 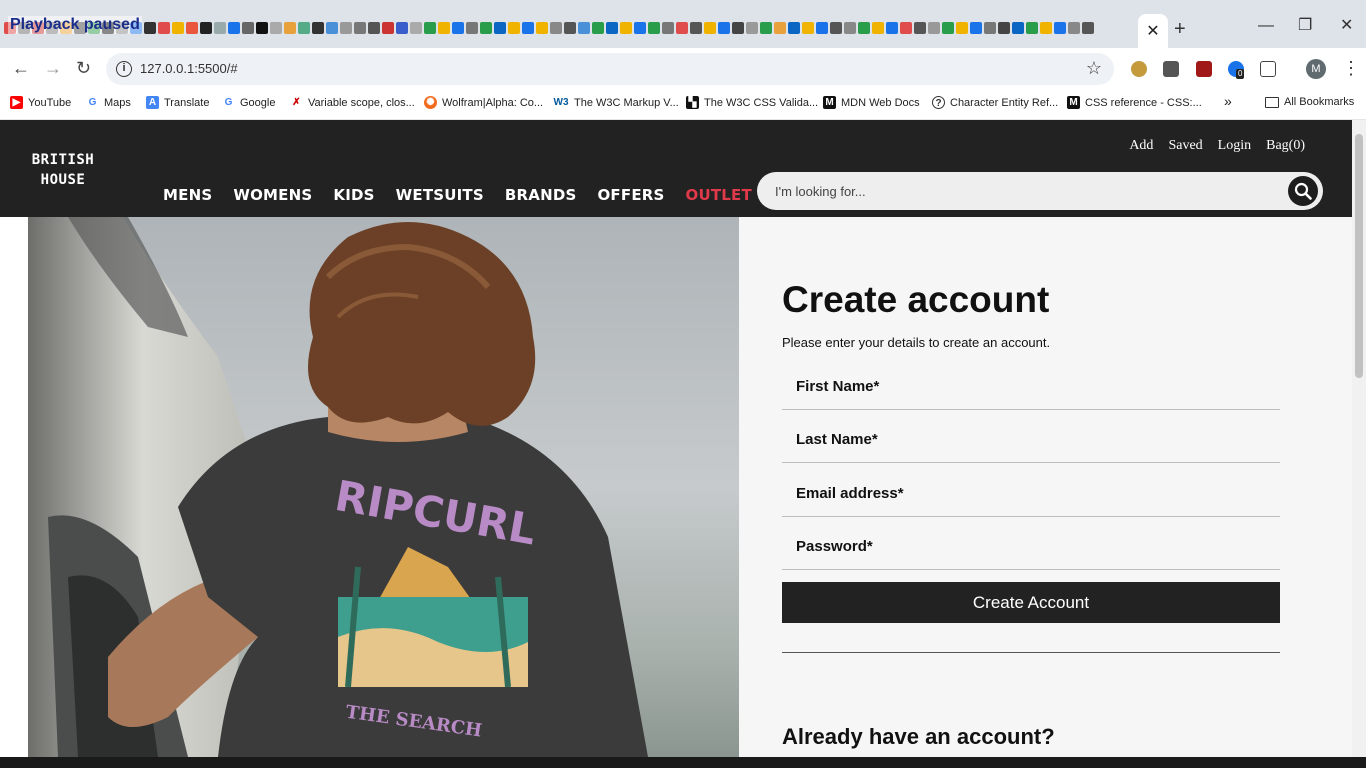 I want to click on new-tab-button: +, so click(x=1180, y=29).